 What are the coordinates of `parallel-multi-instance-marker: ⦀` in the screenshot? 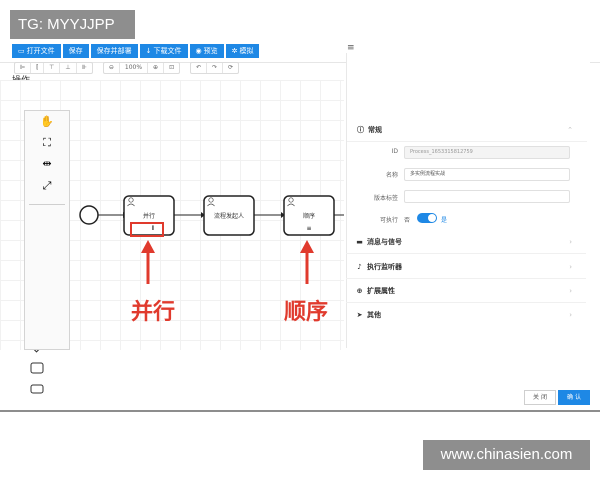 It's located at (153, 228).